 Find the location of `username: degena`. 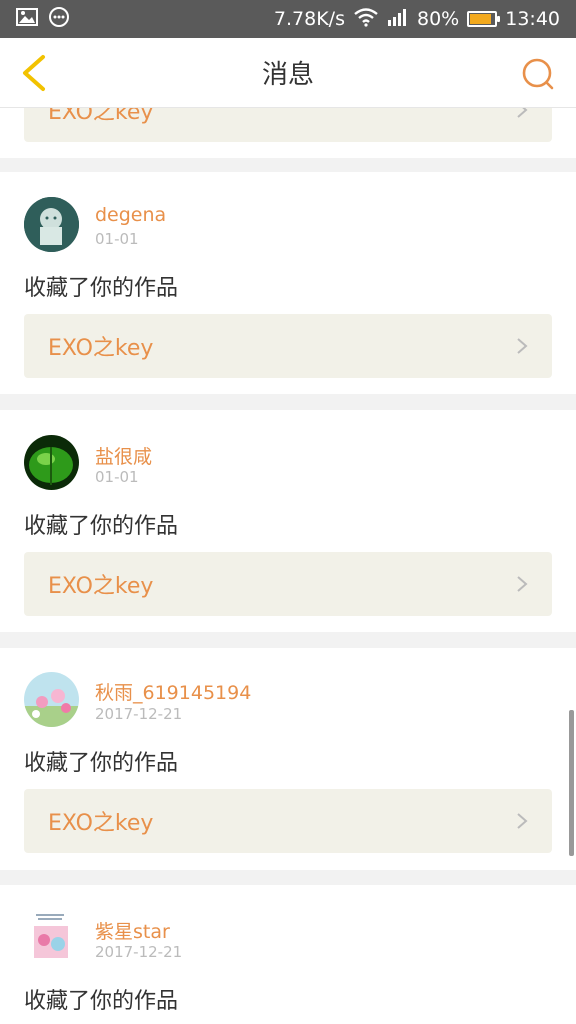

username: degena is located at coordinates (130, 215).